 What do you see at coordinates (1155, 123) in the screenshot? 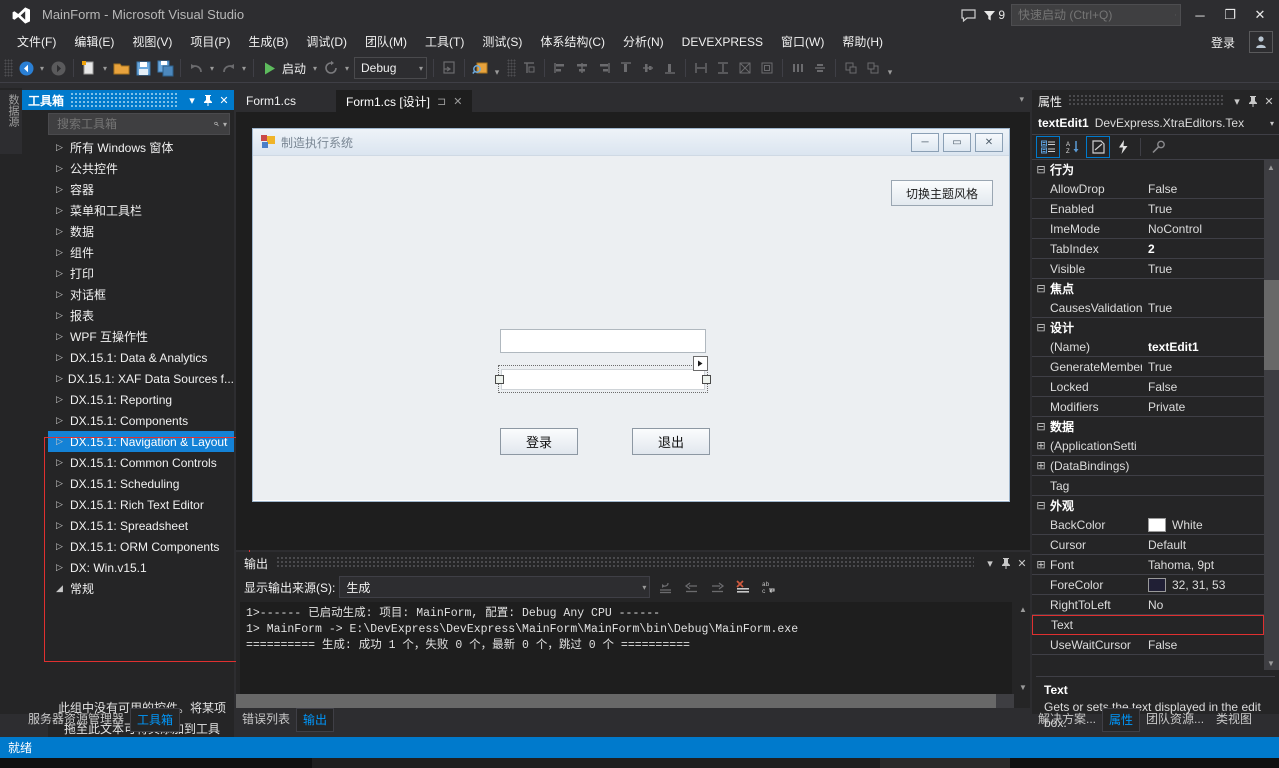
I see `properties-object-selector: textEdit1 DevExpress.XtraEditors.Tex ▾` at bounding box center [1155, 123].